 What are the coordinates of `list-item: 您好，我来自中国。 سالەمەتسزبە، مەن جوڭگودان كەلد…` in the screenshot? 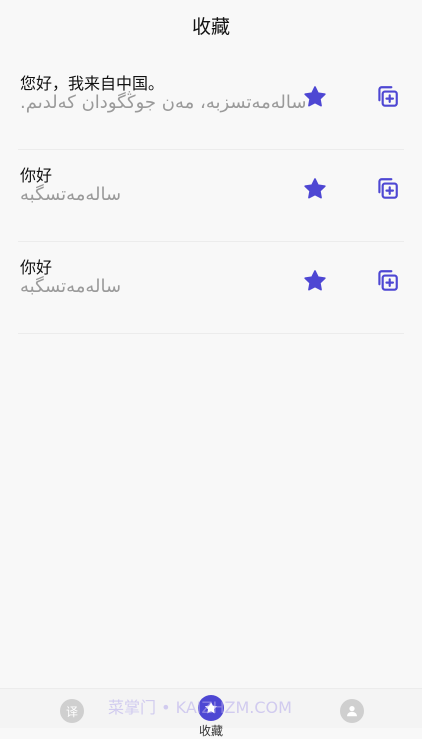 It's located at (211, 104).